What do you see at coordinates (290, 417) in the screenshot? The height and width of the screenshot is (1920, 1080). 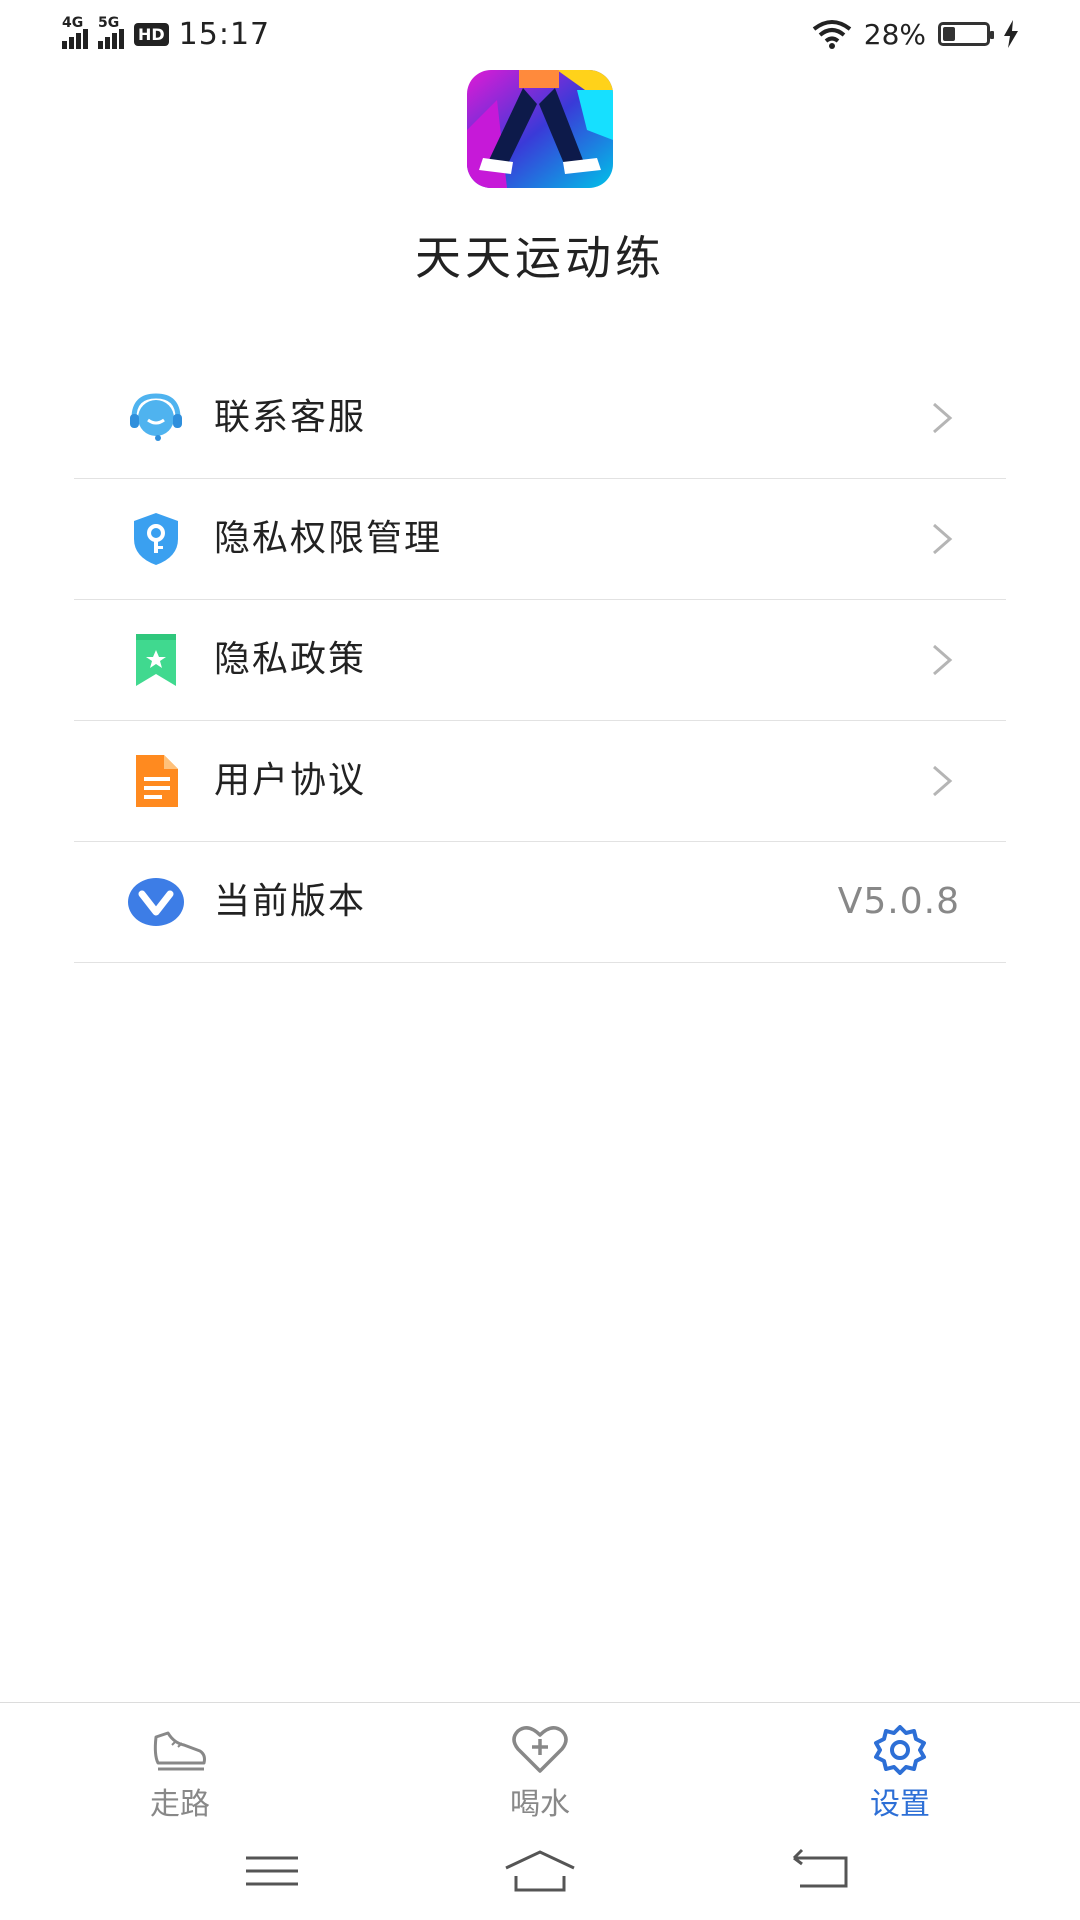 I see `menu-item-label: 联系客服` at bounding box center [290, 417].